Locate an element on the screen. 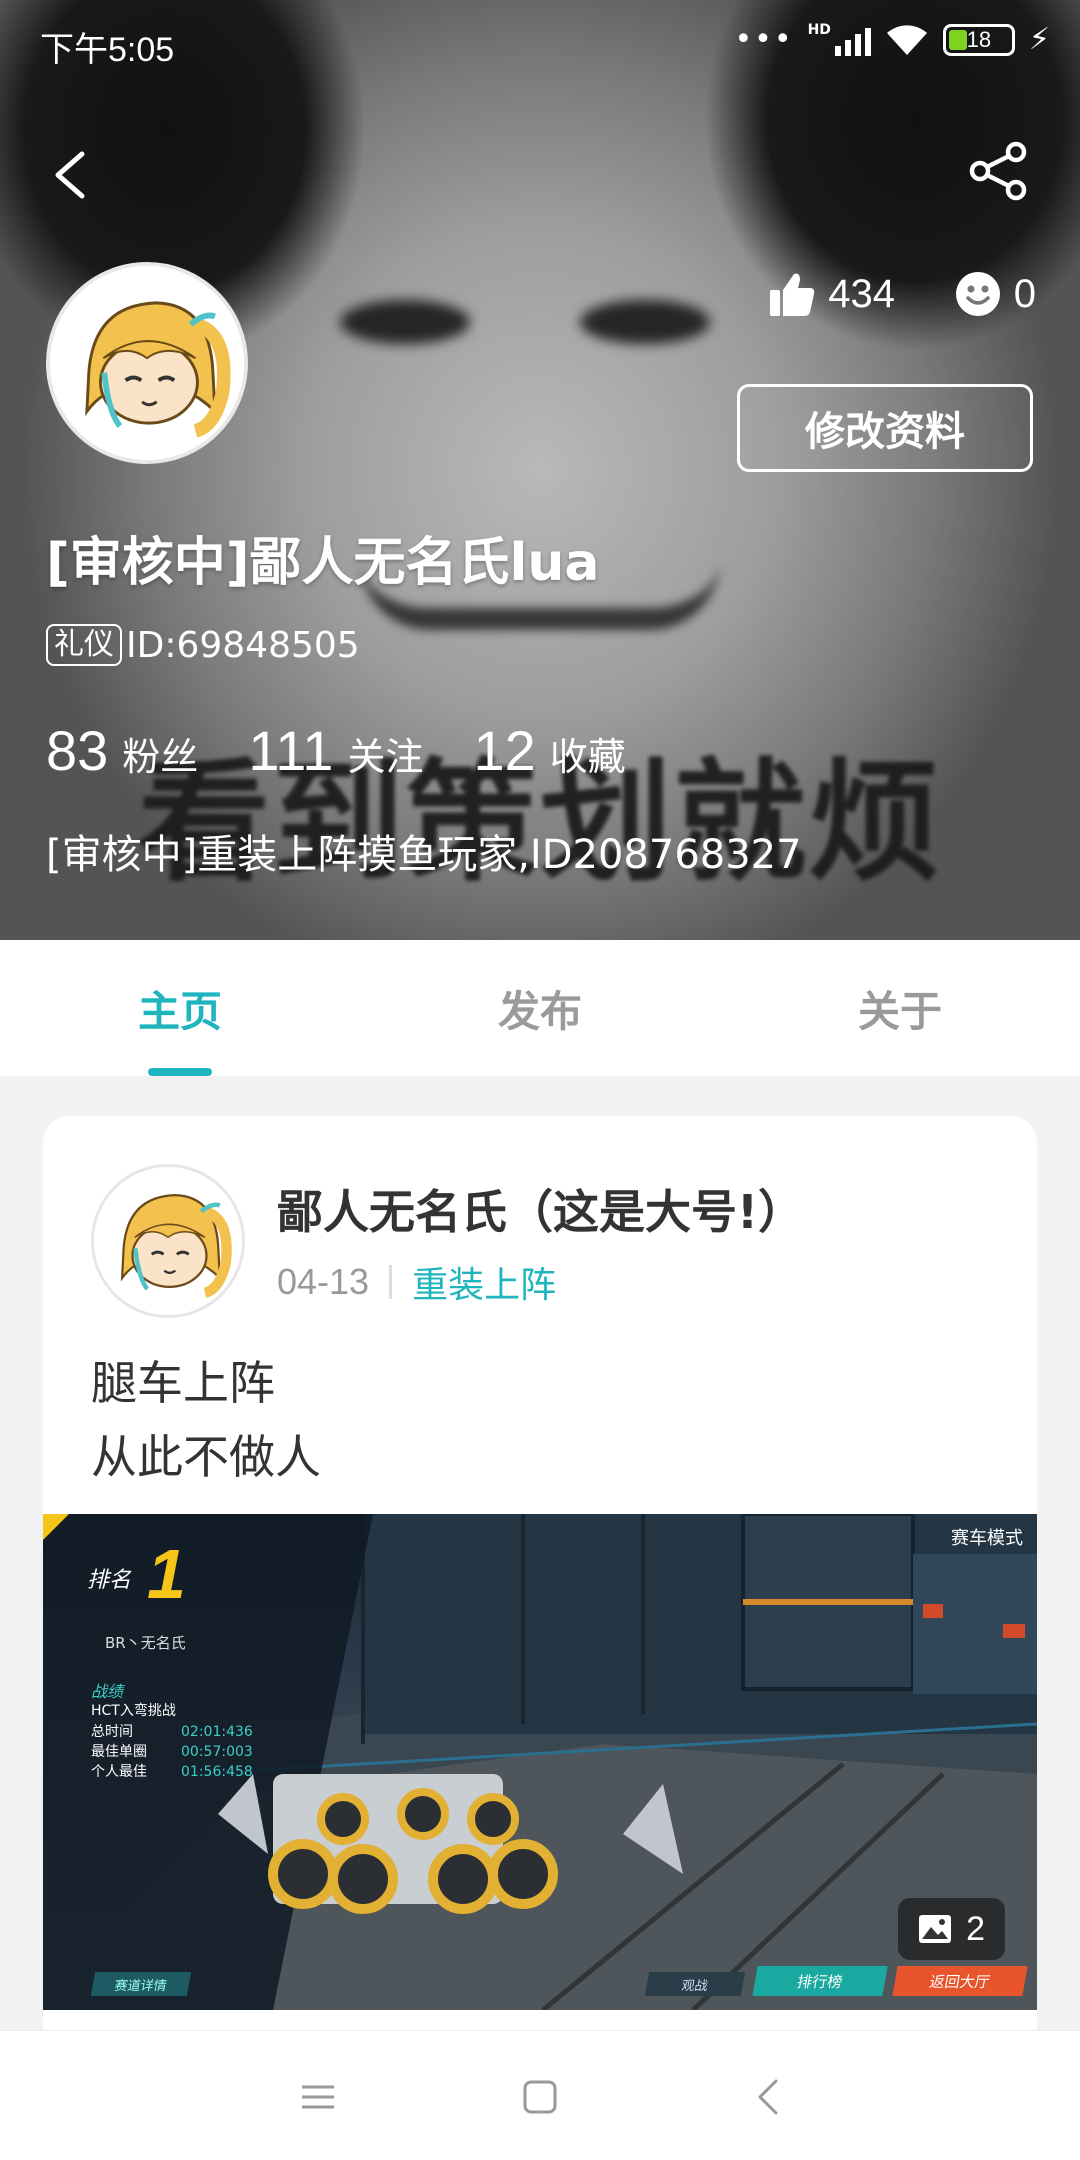 Image resolution: width=1080 pixels, height=2160 pixels. profile-stats: 83 粉丝 111 关注 12 收藏 is located at coordinates (361, 750).